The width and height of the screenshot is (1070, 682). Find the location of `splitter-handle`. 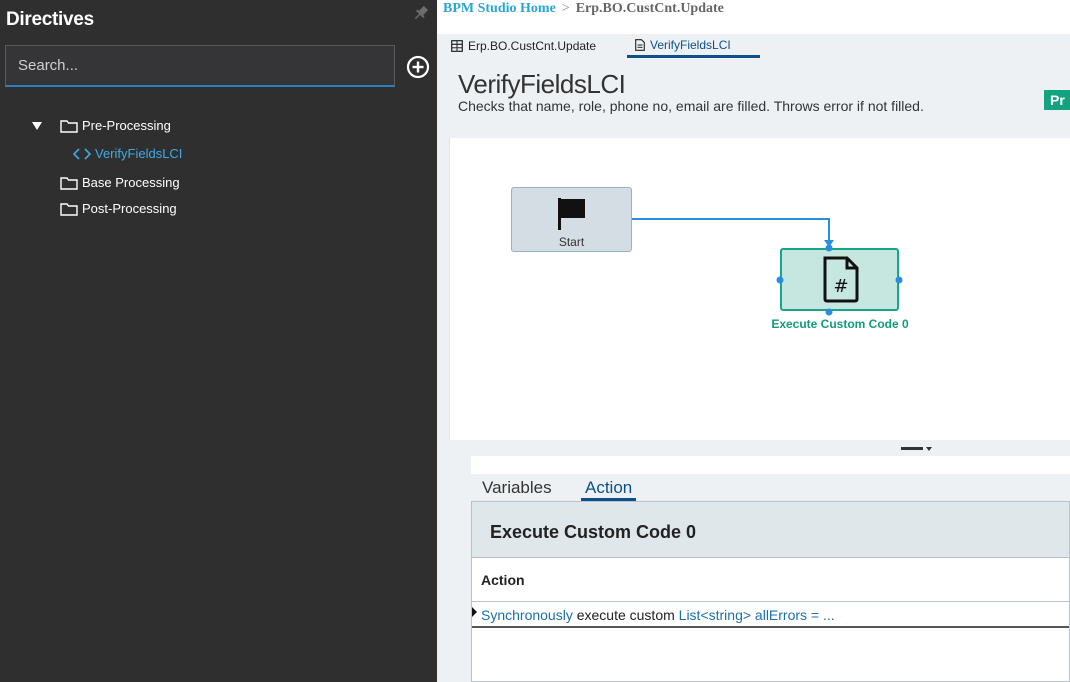

splitter-handle is located at coordinates (912, 448).